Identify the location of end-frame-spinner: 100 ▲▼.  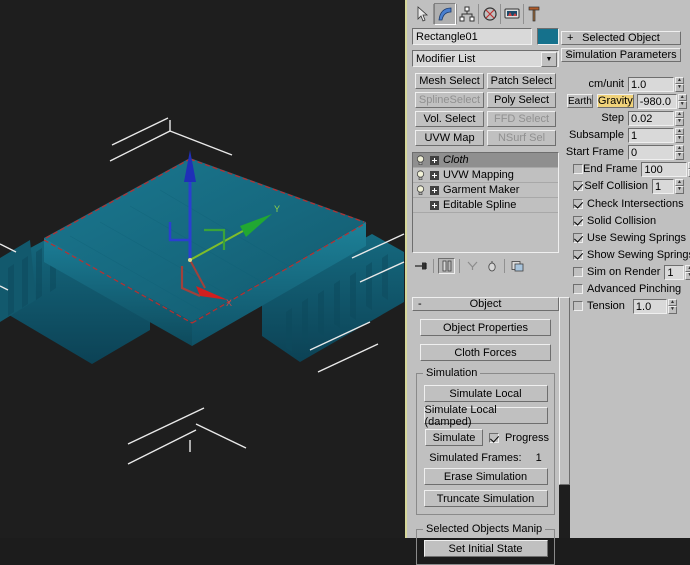
(665, 169).